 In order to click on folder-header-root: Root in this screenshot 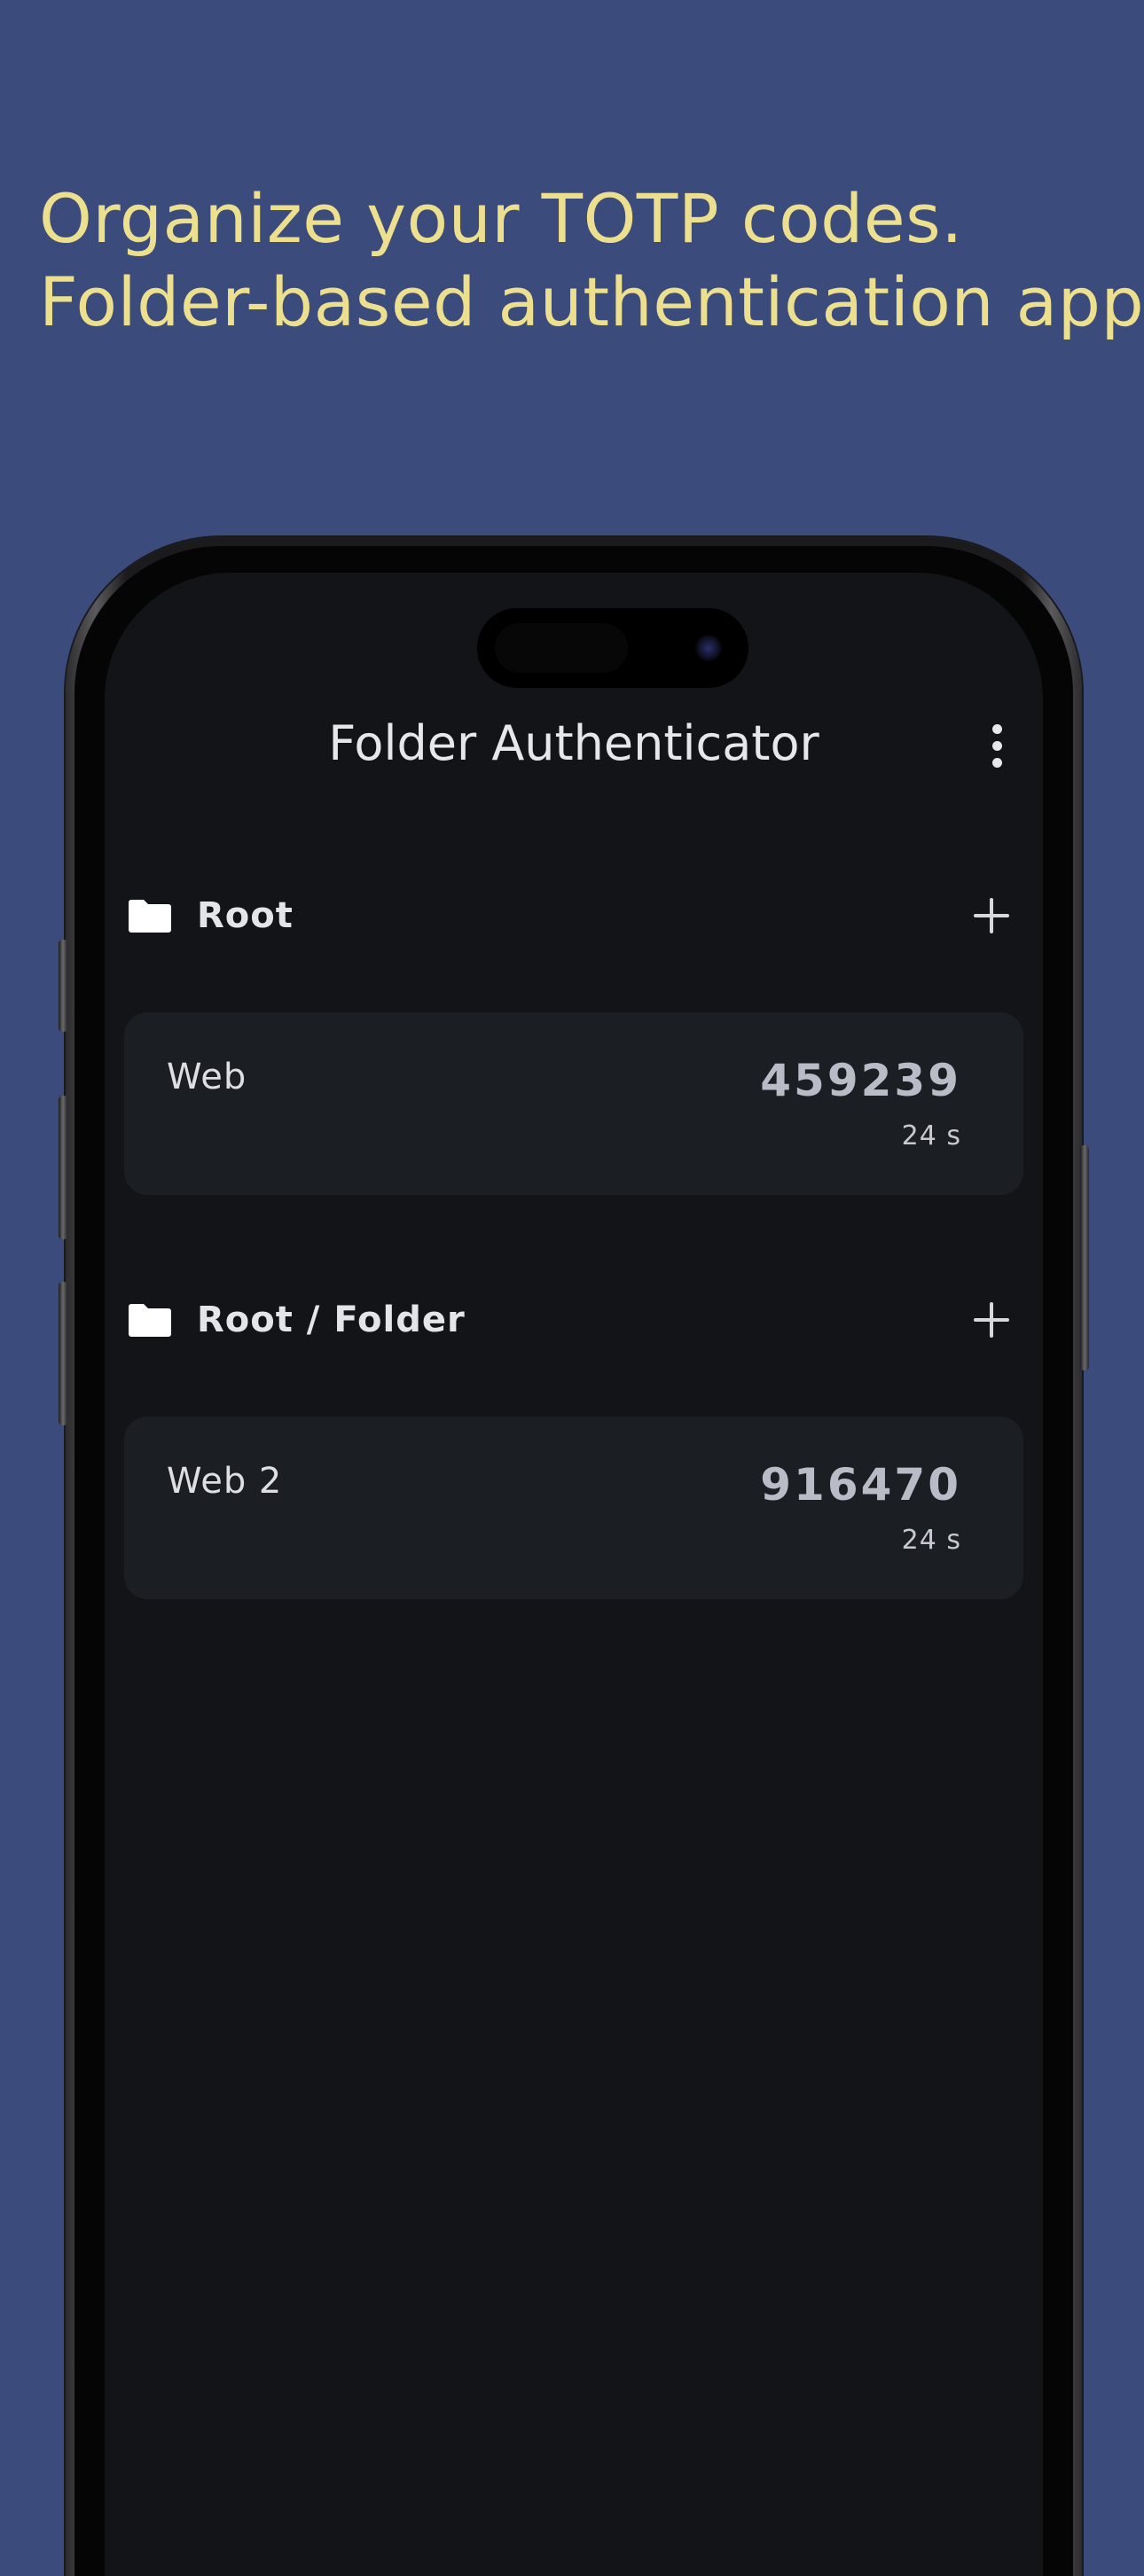, I will do `click(573, 916)`.